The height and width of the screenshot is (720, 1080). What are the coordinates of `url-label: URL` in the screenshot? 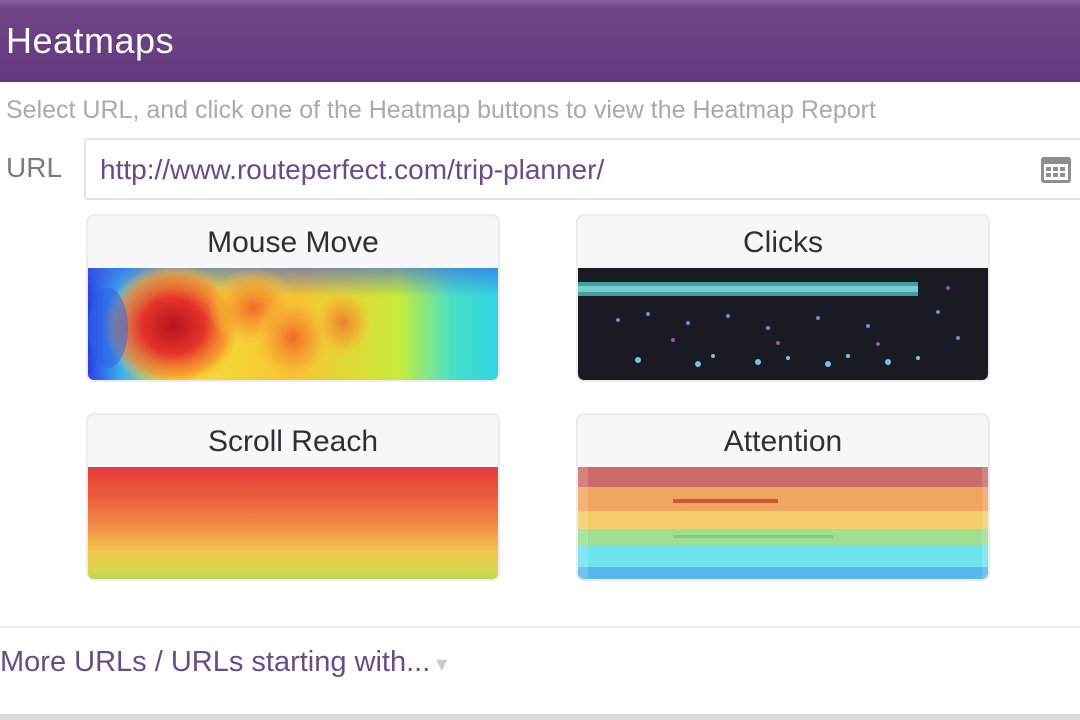 It's located at (34, 167).